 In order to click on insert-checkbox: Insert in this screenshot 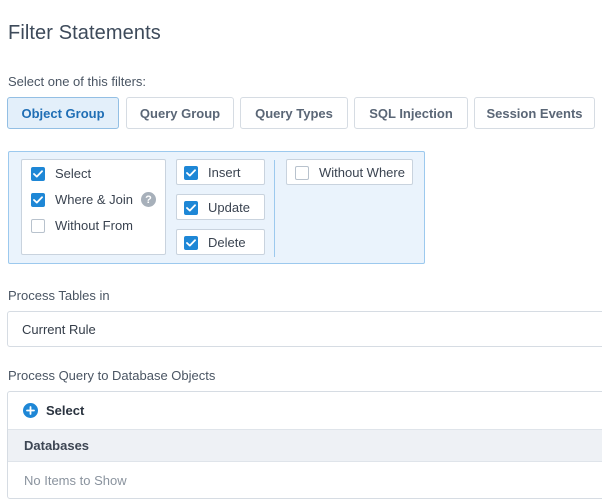, I will do `click(212, 172)`.